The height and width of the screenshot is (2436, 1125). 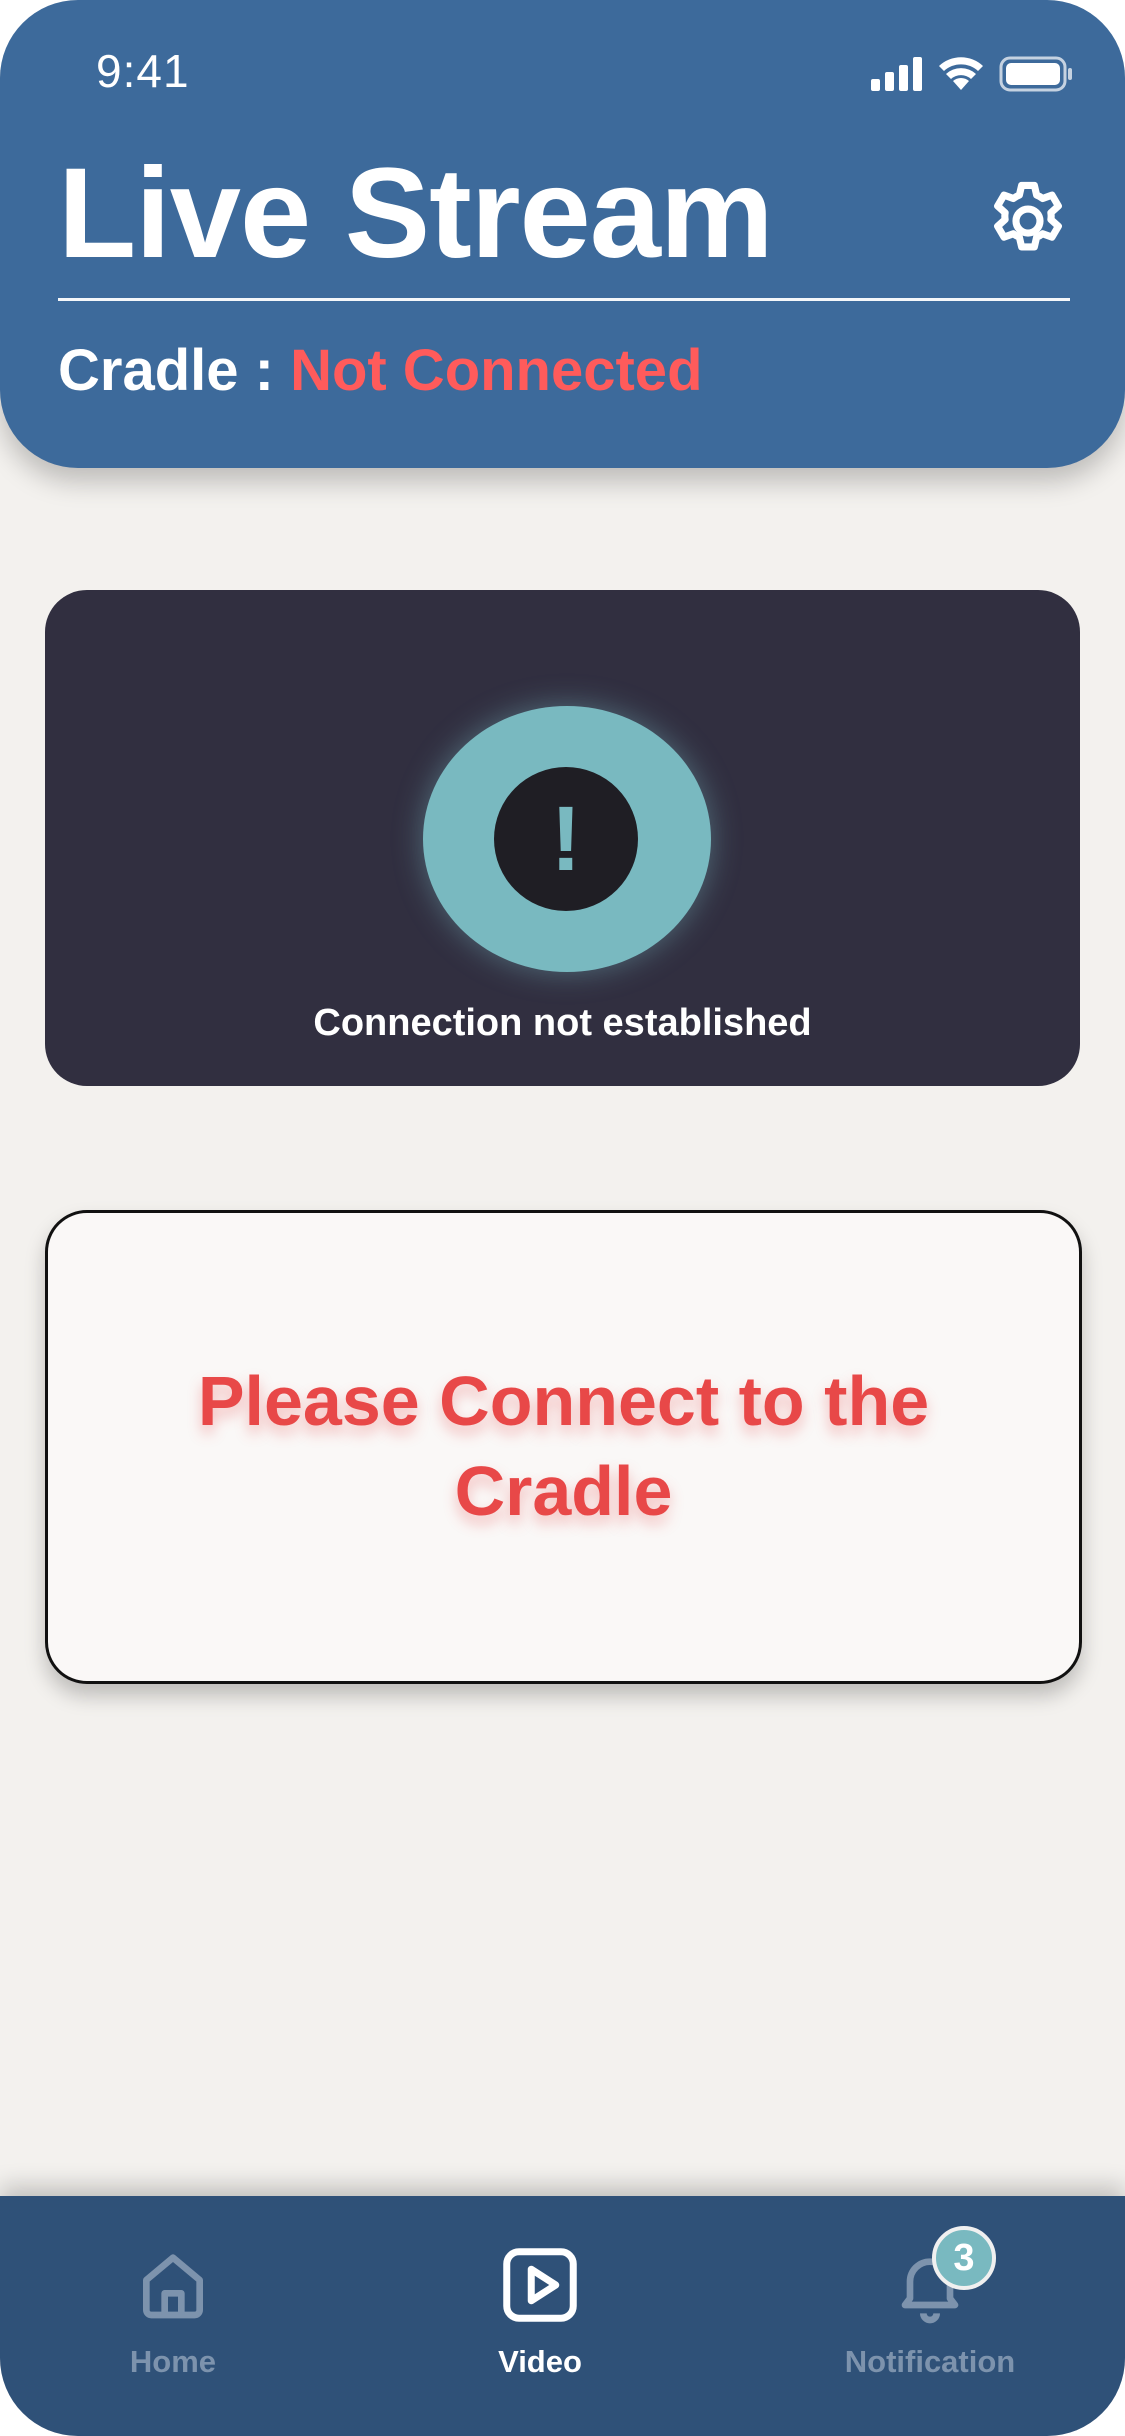 I want to click on tab-notification: 3 Notification, so click(x=930, y=2316).